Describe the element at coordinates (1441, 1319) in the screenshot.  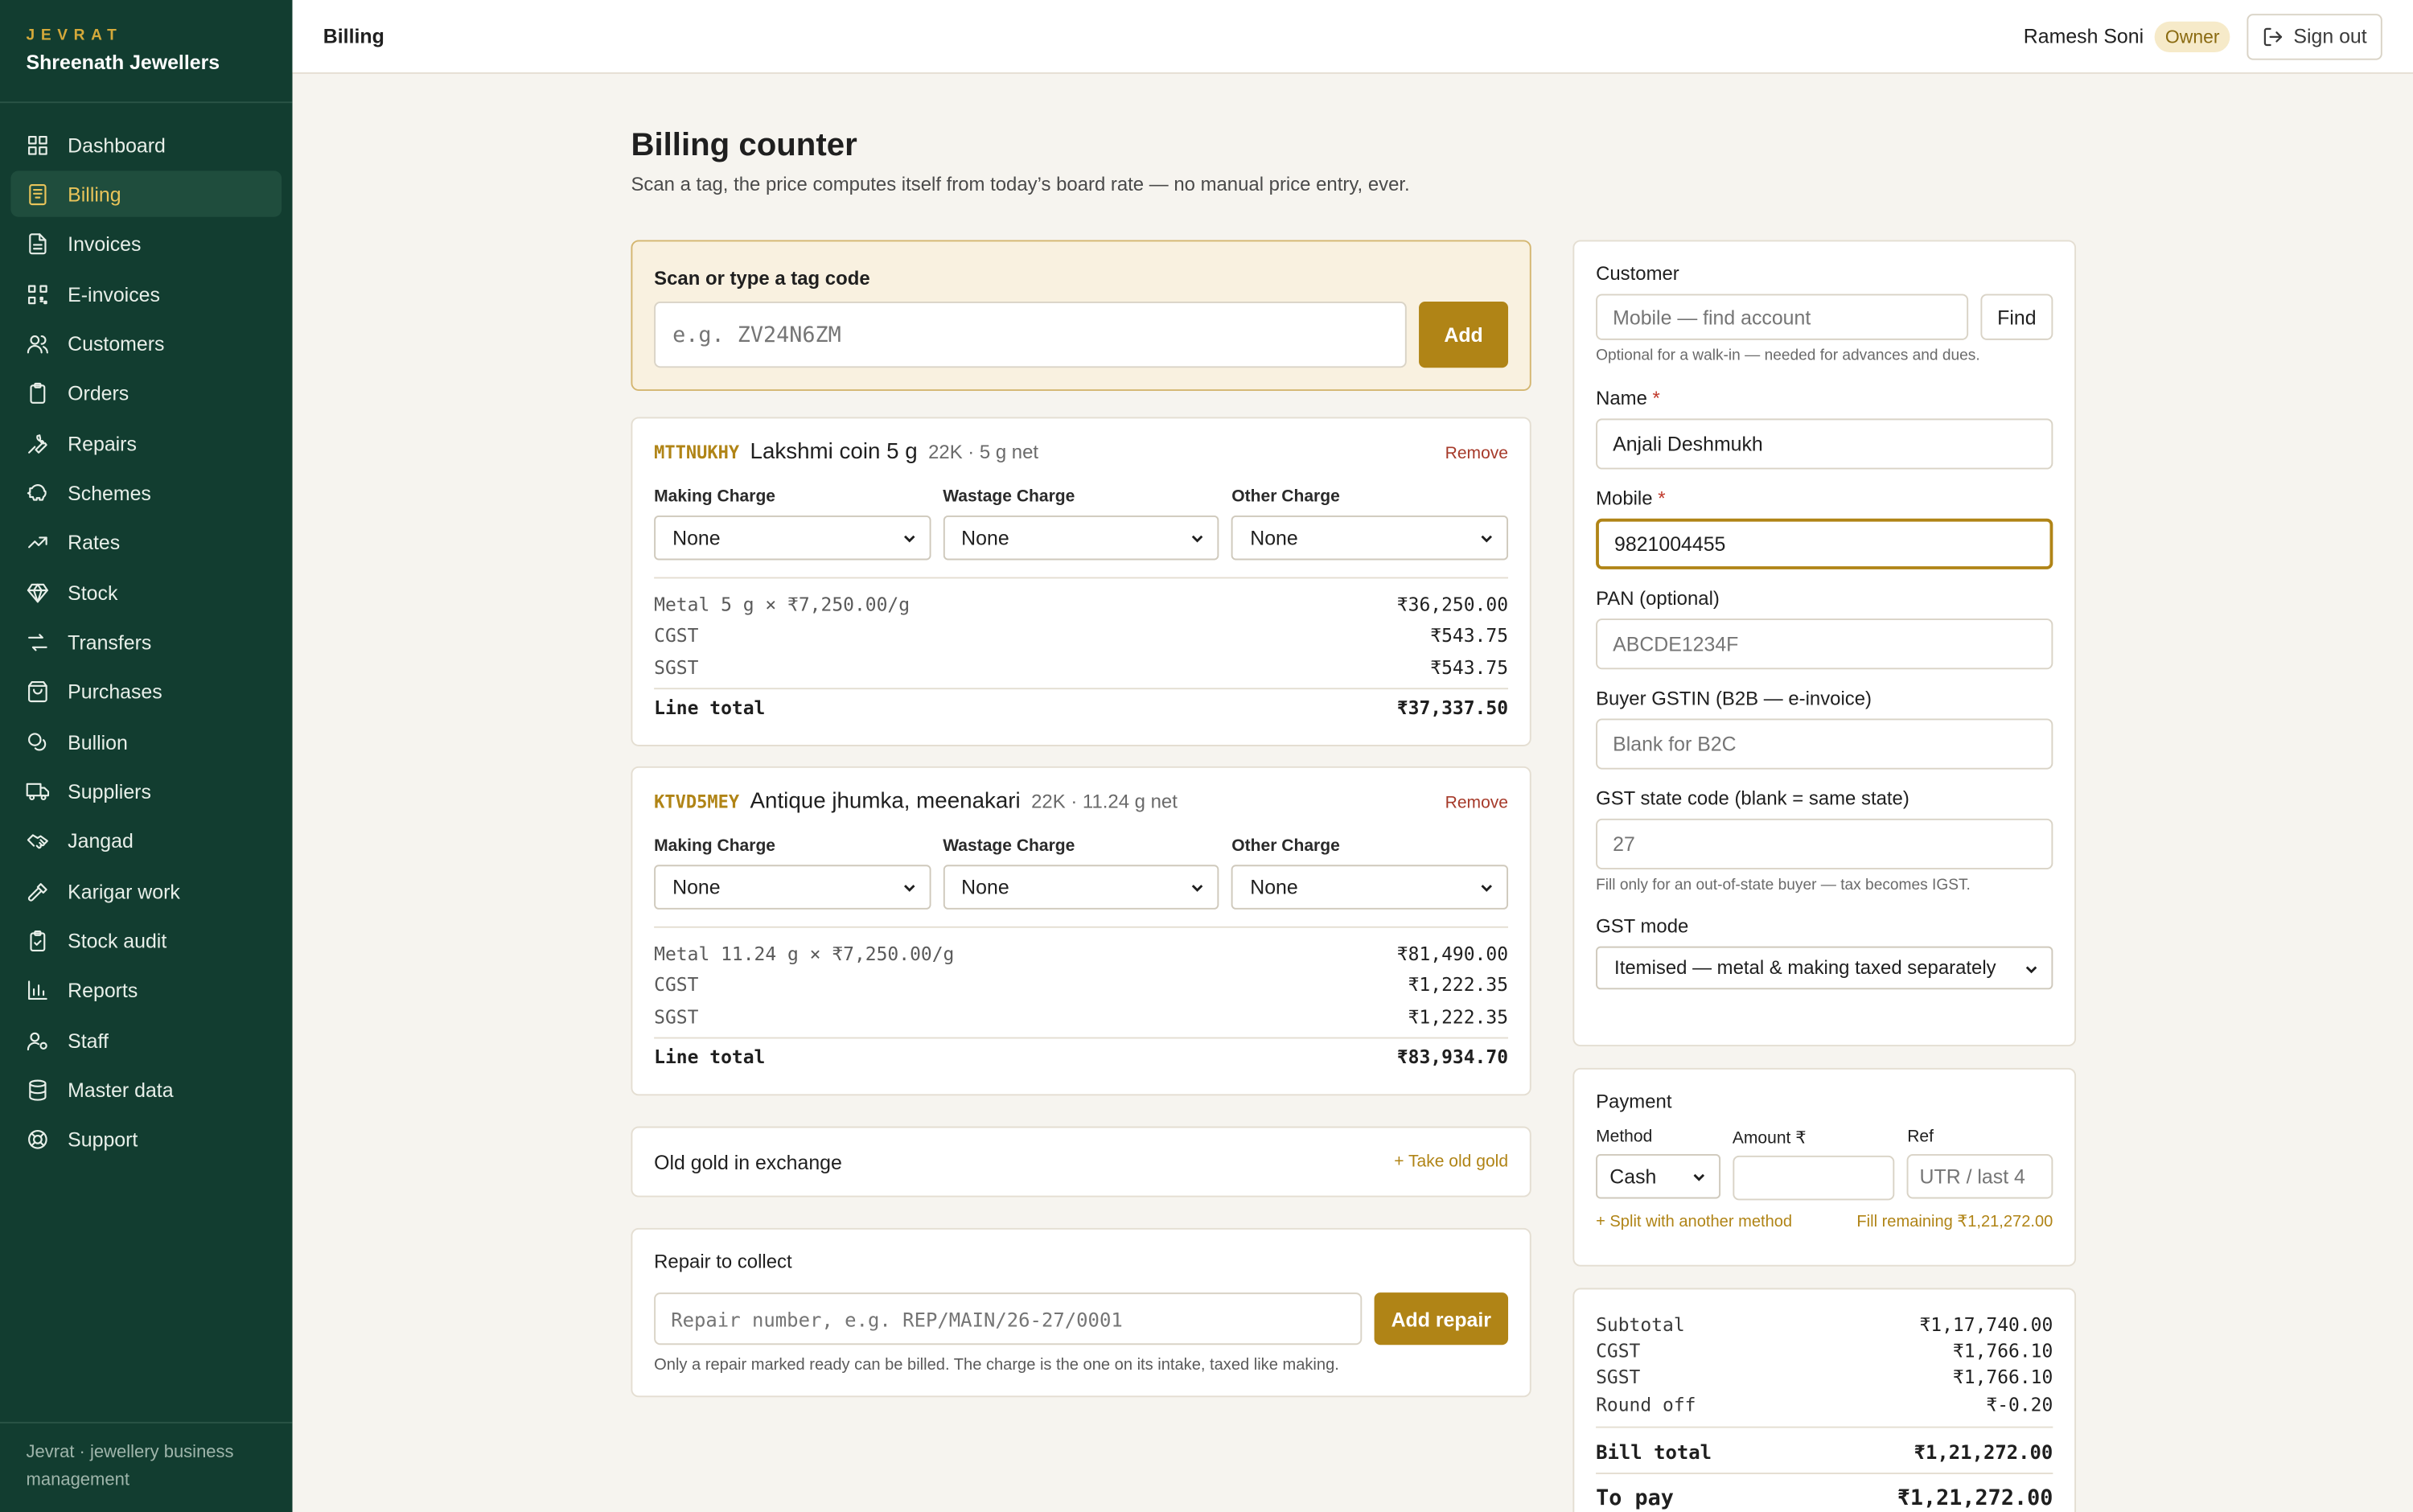
I see `add-repair-button: Add repair` at that location.